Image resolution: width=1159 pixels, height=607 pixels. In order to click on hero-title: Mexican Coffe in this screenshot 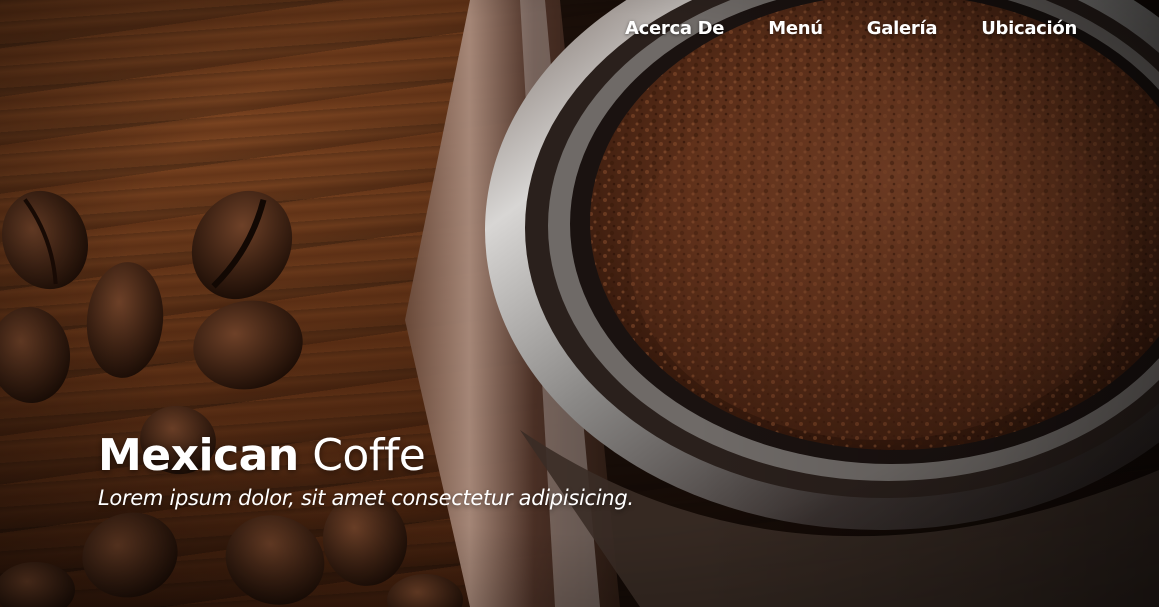, I will do `click(366, 456)`.